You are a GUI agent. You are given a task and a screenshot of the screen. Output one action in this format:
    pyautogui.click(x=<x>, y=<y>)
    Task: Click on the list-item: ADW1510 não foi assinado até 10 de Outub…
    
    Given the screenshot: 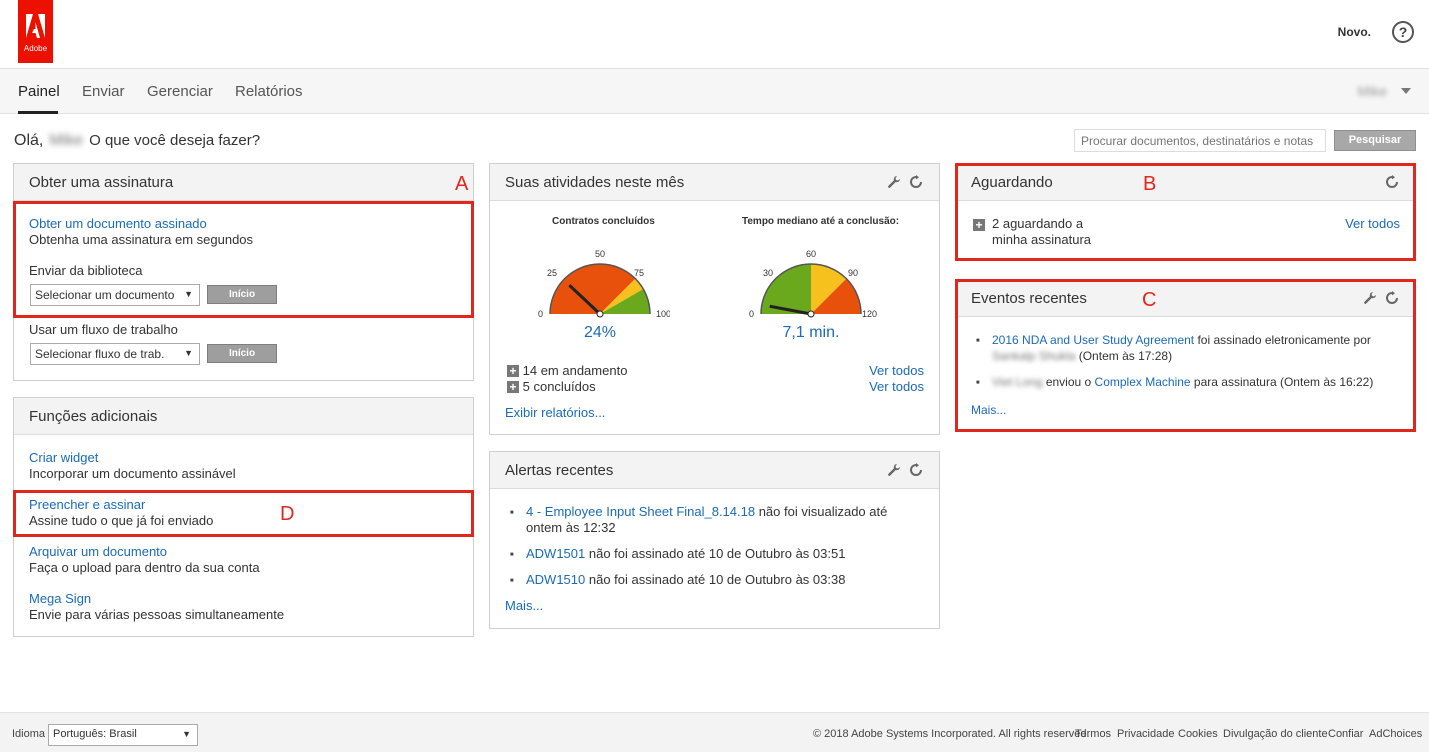 What is the action you would take?
    pyautogui.click(x=710, y=580)
    